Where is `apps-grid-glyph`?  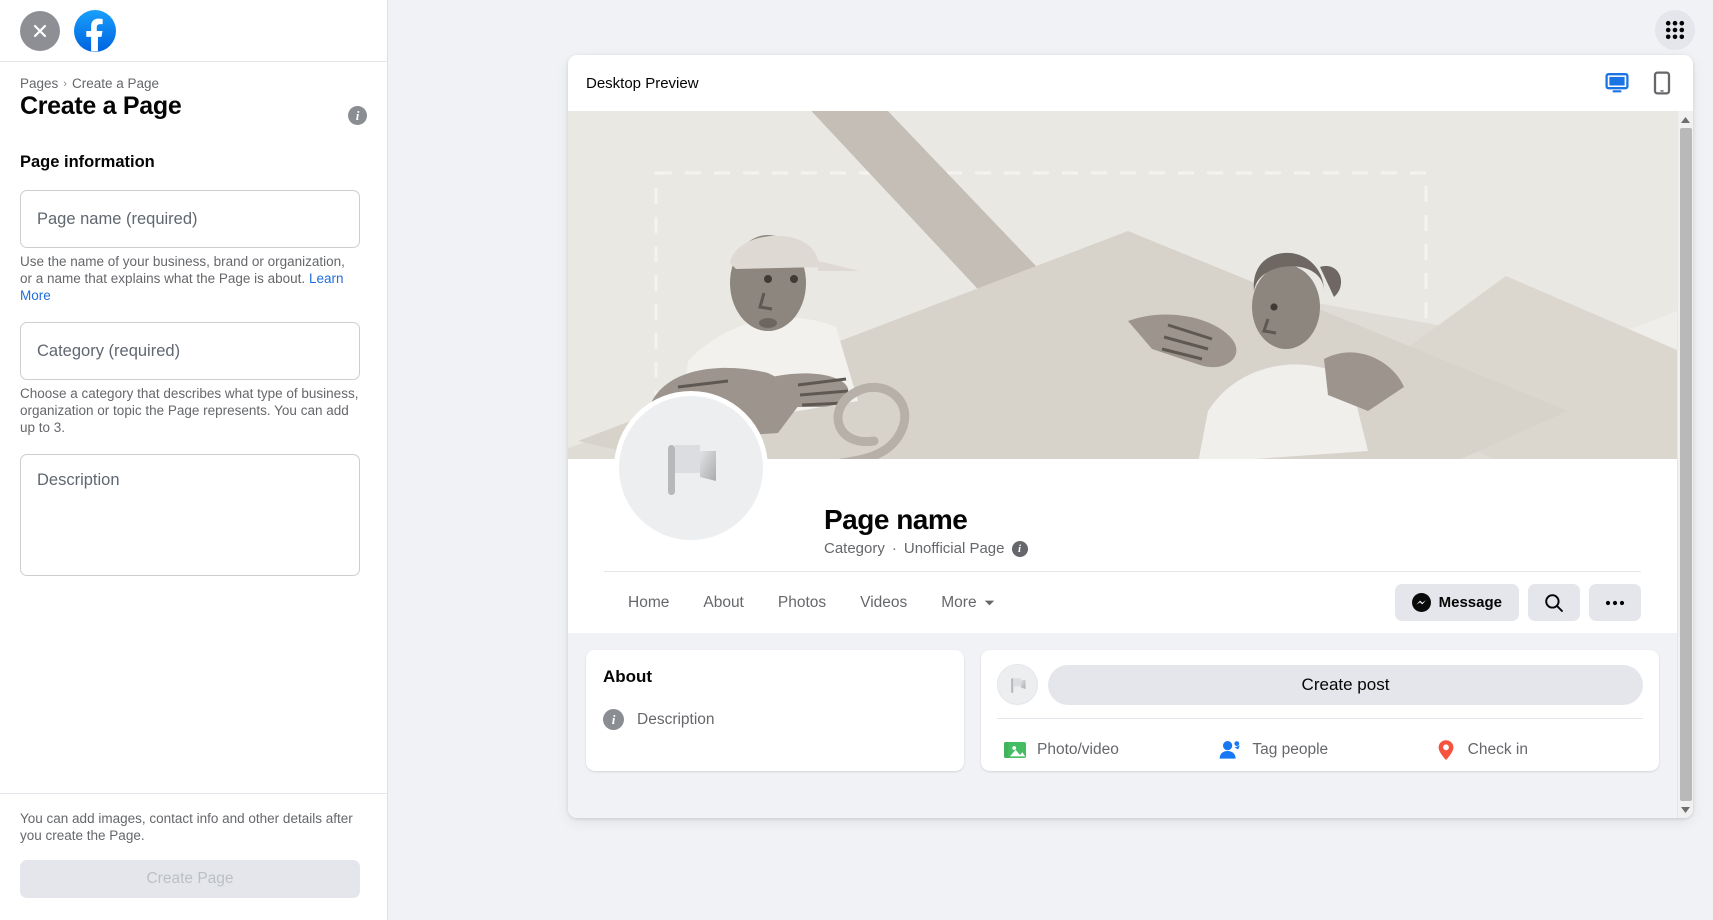
apps-grid-glyph is located at coordinates (1675, 30).